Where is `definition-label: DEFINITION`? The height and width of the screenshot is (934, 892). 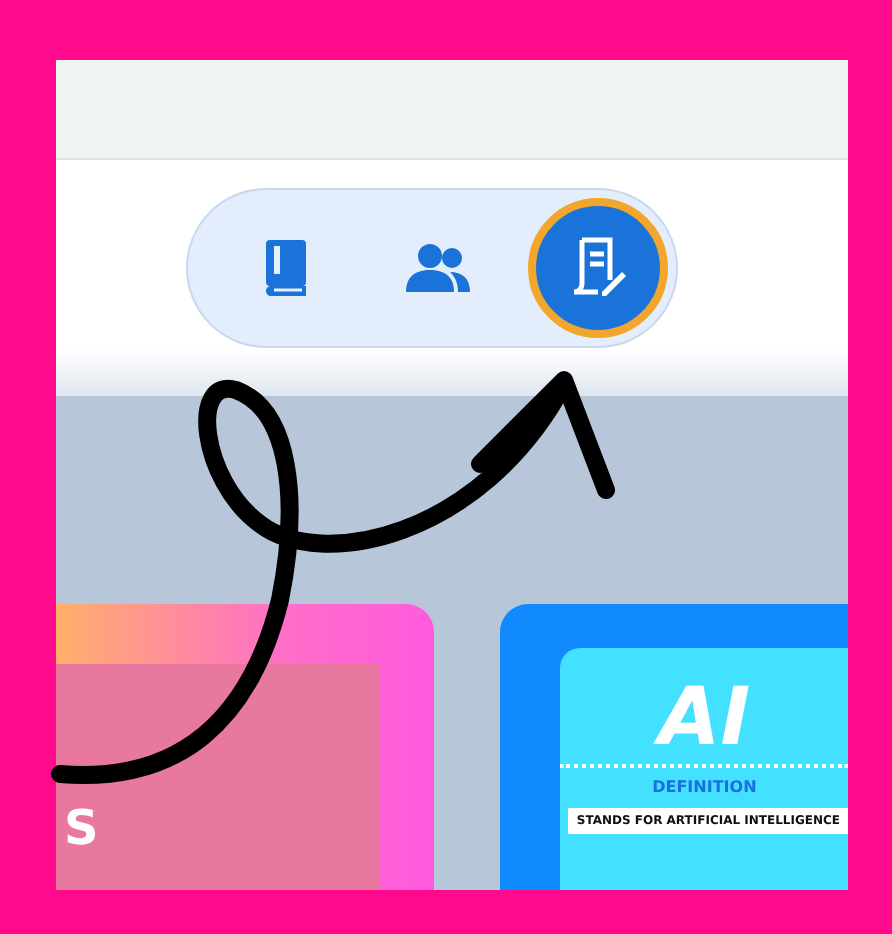
definition-label: DEFINITION is located at coordinates (704, 780).